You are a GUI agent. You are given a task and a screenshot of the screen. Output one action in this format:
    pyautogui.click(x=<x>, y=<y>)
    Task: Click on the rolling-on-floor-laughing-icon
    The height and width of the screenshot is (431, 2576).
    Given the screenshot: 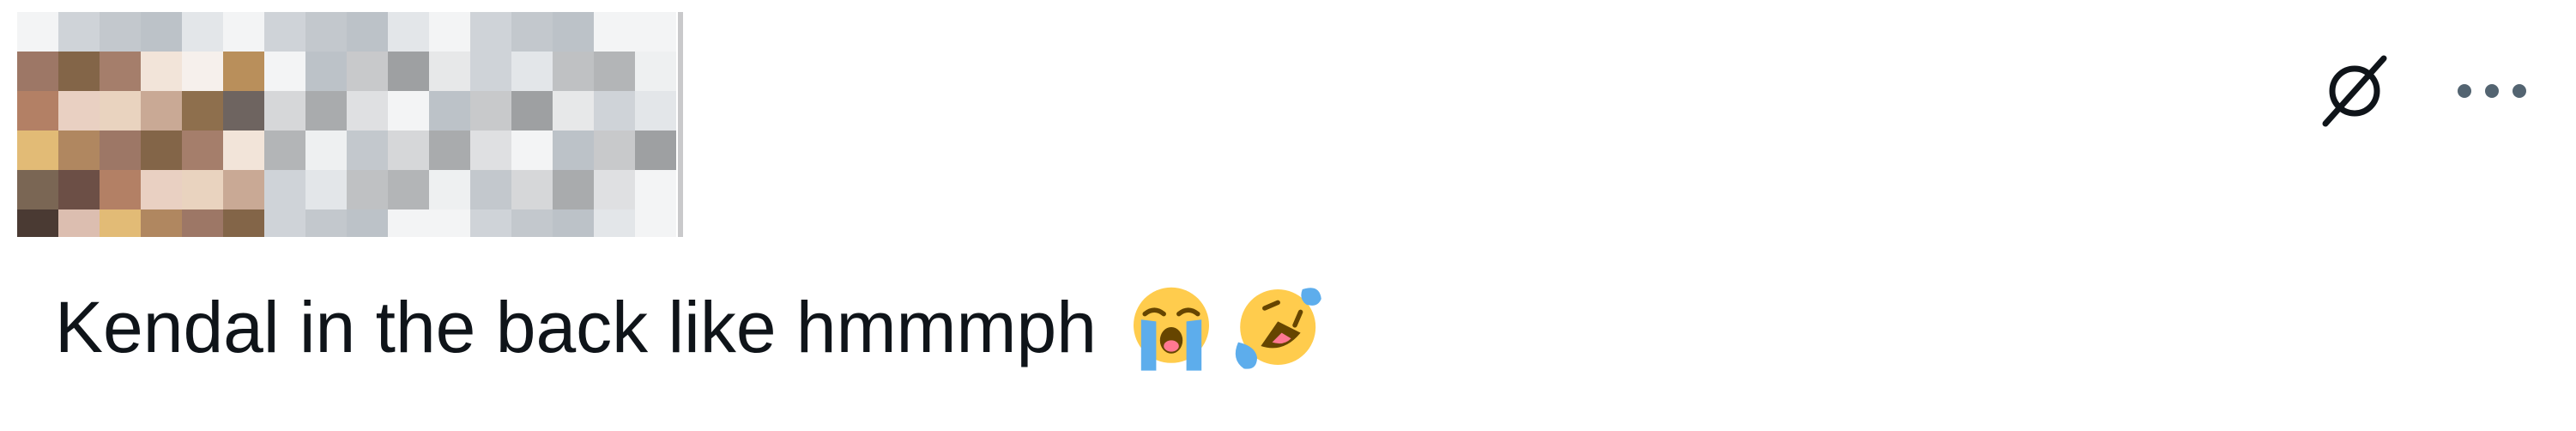 What is the action you would take?
    pyautogui.click(x=1278, y=328)
    